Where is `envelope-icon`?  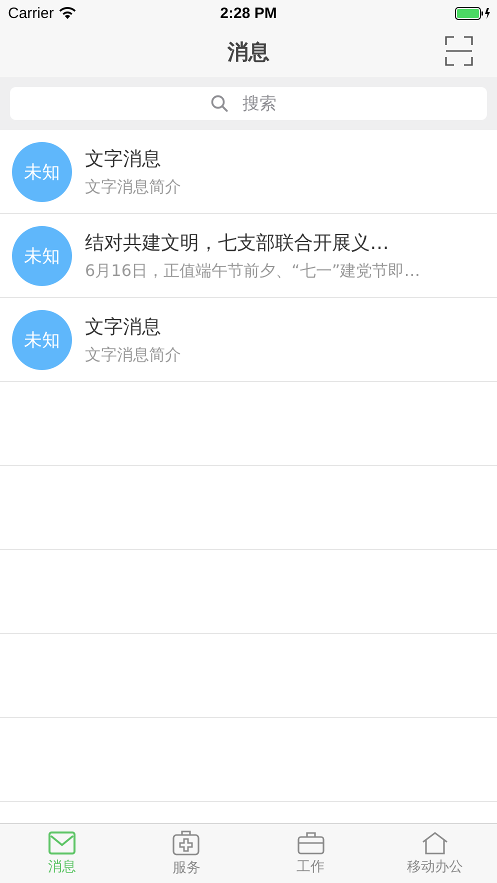 envelope-icon is located at coordinates (62, 843).